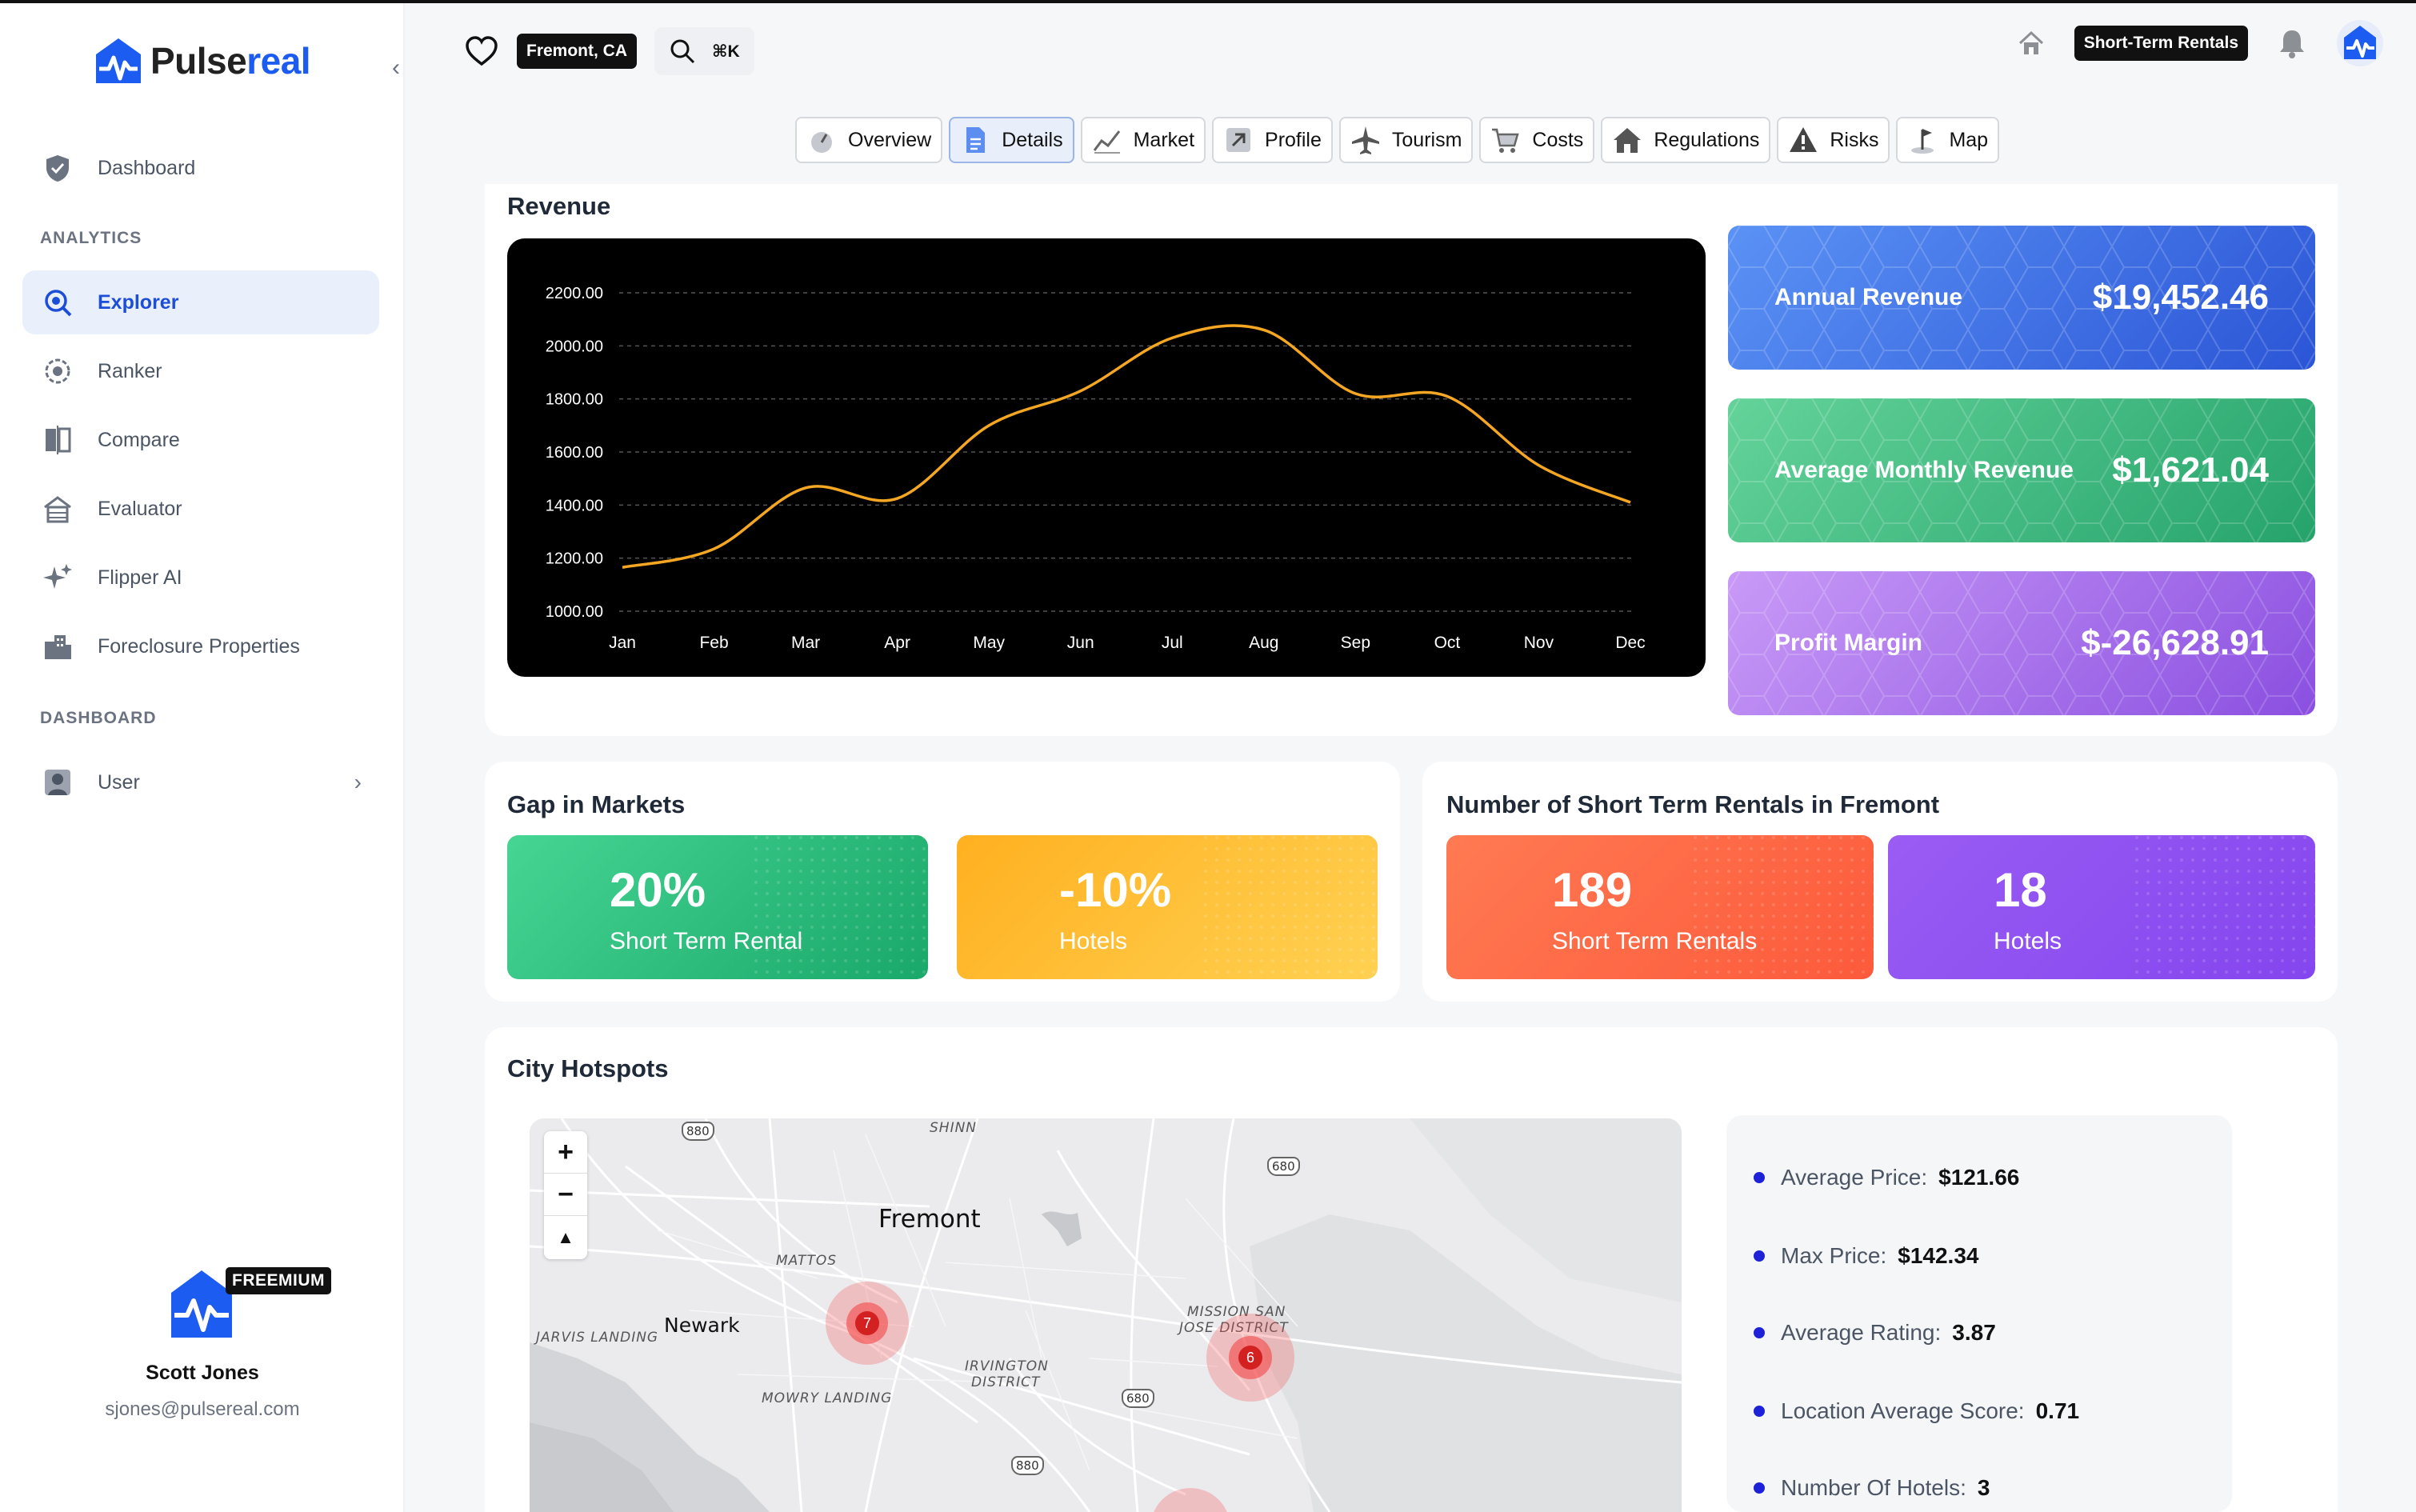  Describe the element at coordinates (2175, 642) in the screenshot. I see `stat-value: $-26,628.91` at that location.